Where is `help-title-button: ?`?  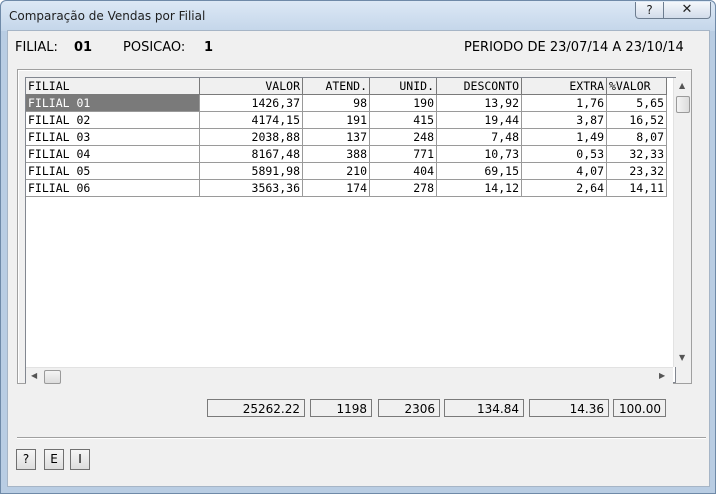
help-title-button: ? is located at coordinates (649, 10).